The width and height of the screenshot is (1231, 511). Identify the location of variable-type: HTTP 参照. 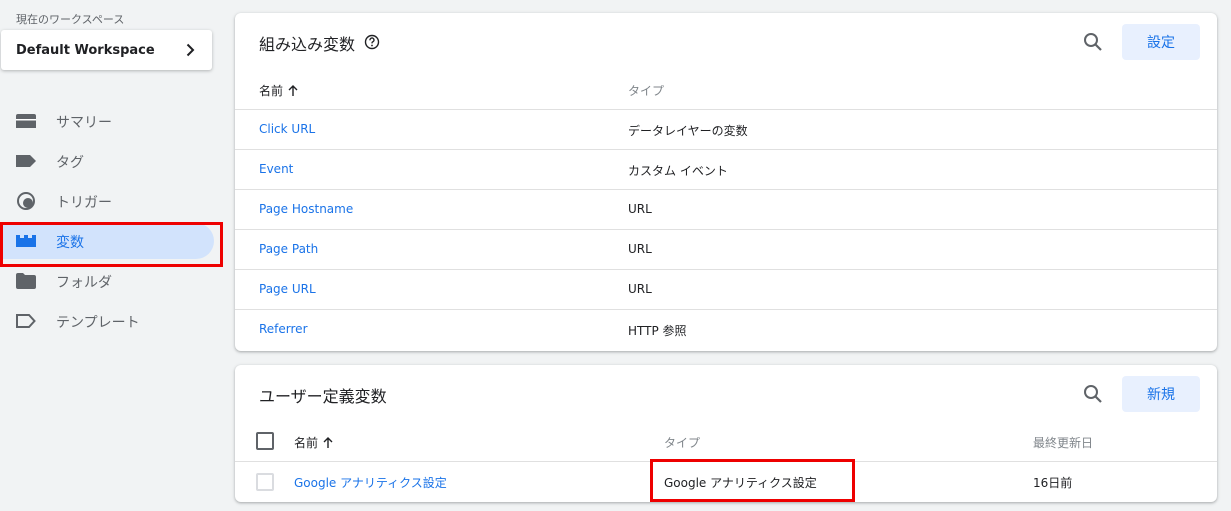
(657, 331).